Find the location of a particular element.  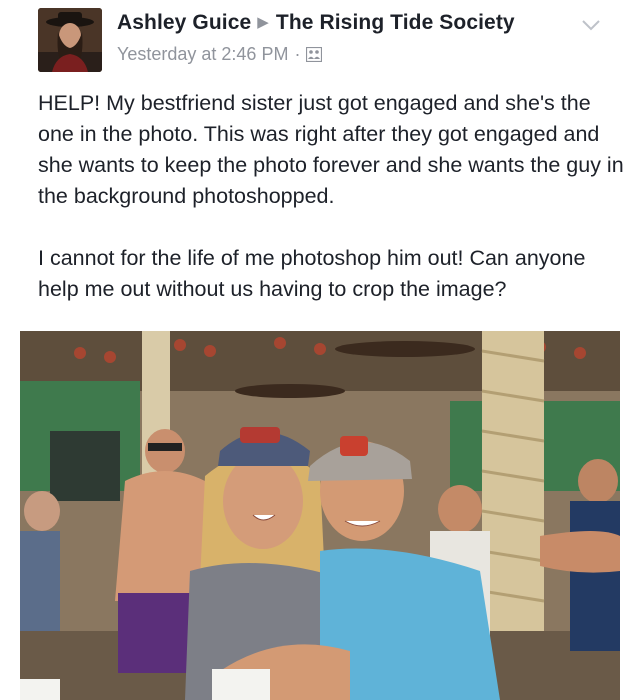

chevron-down-icon is located at coordinates (591, 27).